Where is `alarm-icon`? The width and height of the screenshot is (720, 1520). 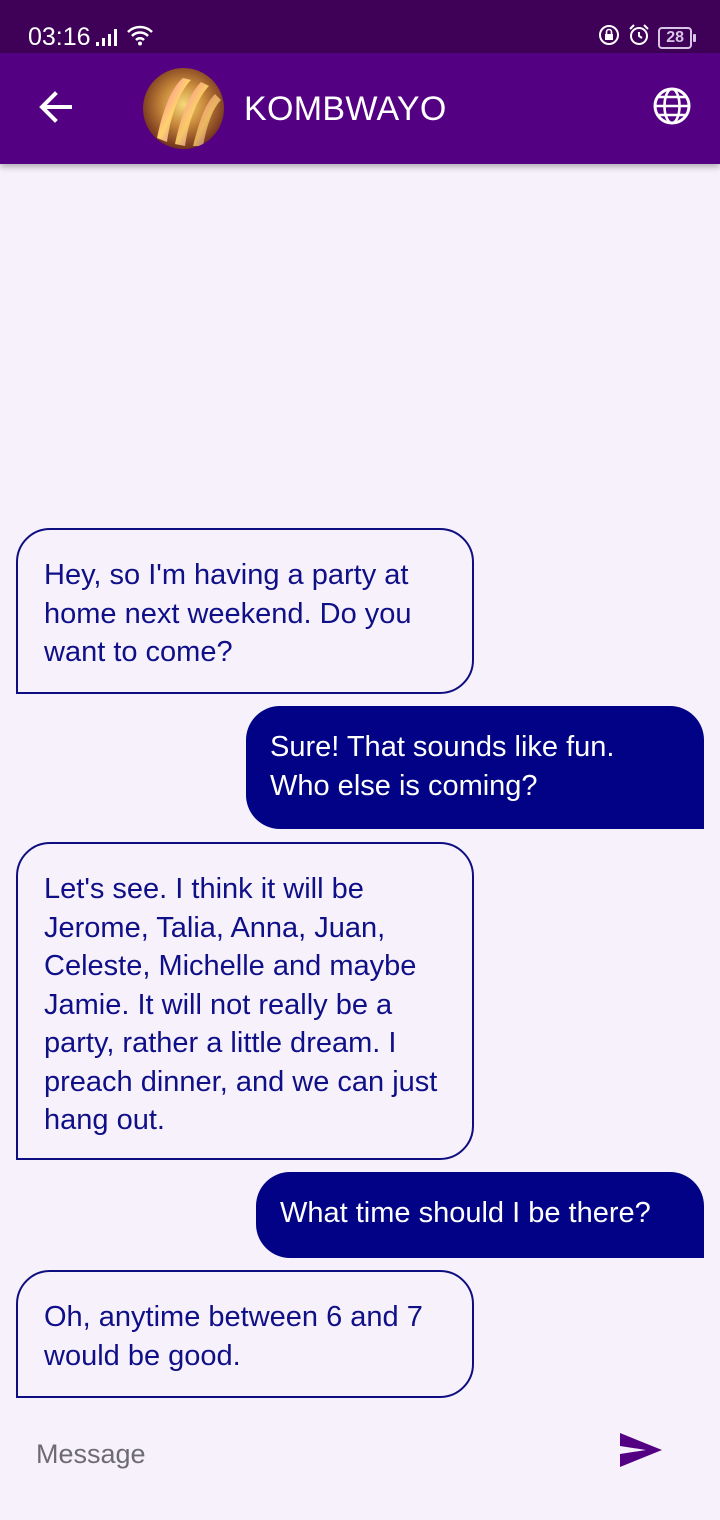 alarm-icon is located at coordinates (639, 37).